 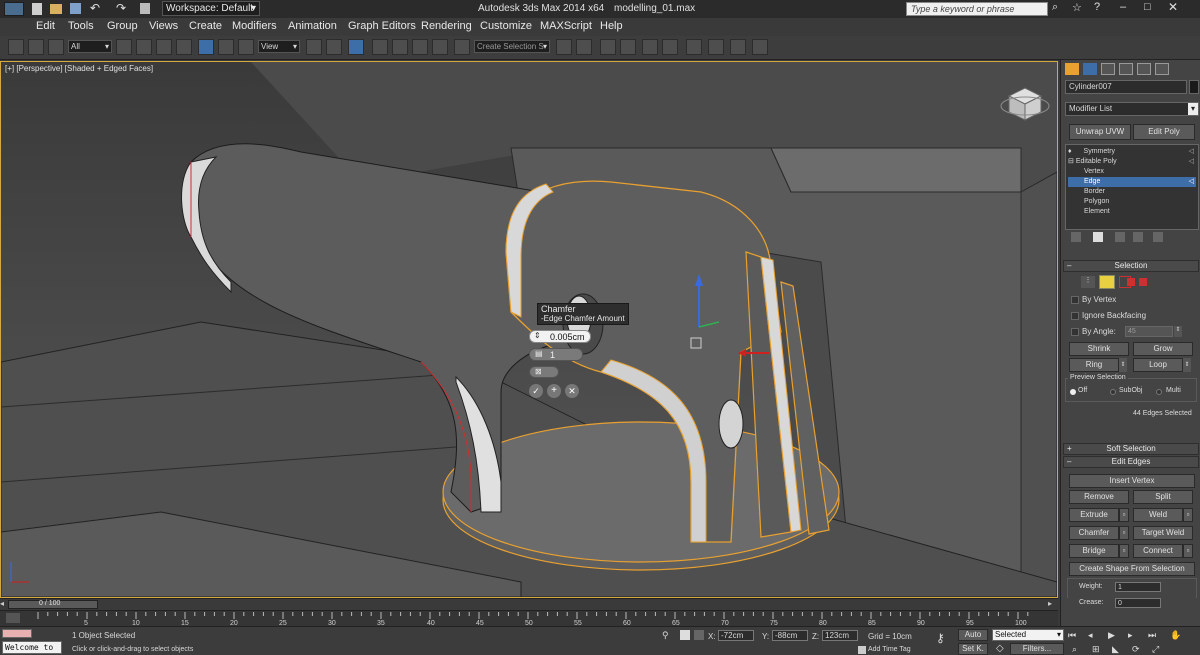 I want to click on maxscript-listener-field: Welcome to, so click(x=32, y=647).